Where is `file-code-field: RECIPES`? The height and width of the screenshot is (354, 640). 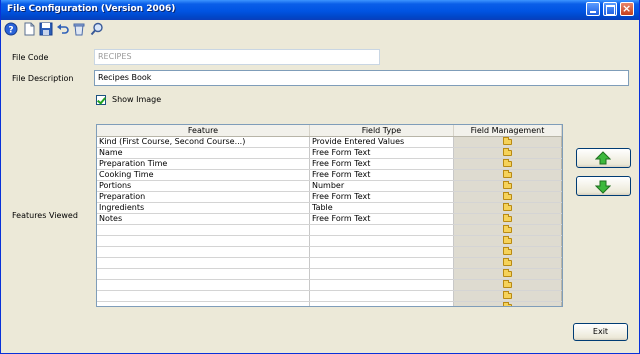 file-code-field: RECIPES is located at coordinates (237, 57).